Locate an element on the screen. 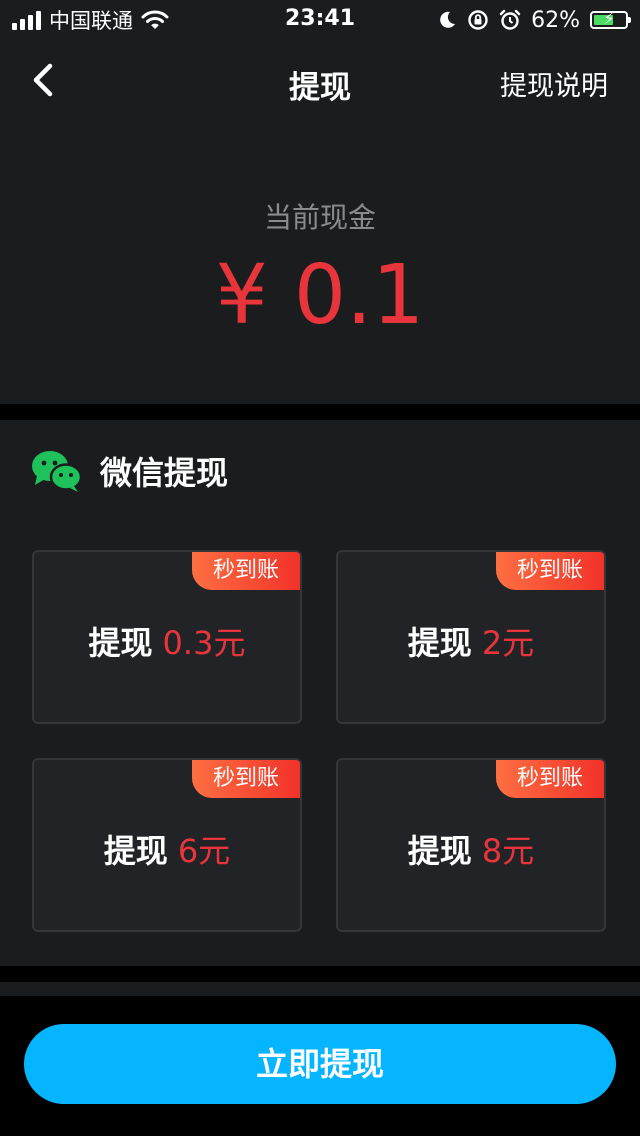 The width and height of the screenshot is (640, 1136). withdraw-option: 秒到账 提现 6元 is located at coordinates (167, 845).